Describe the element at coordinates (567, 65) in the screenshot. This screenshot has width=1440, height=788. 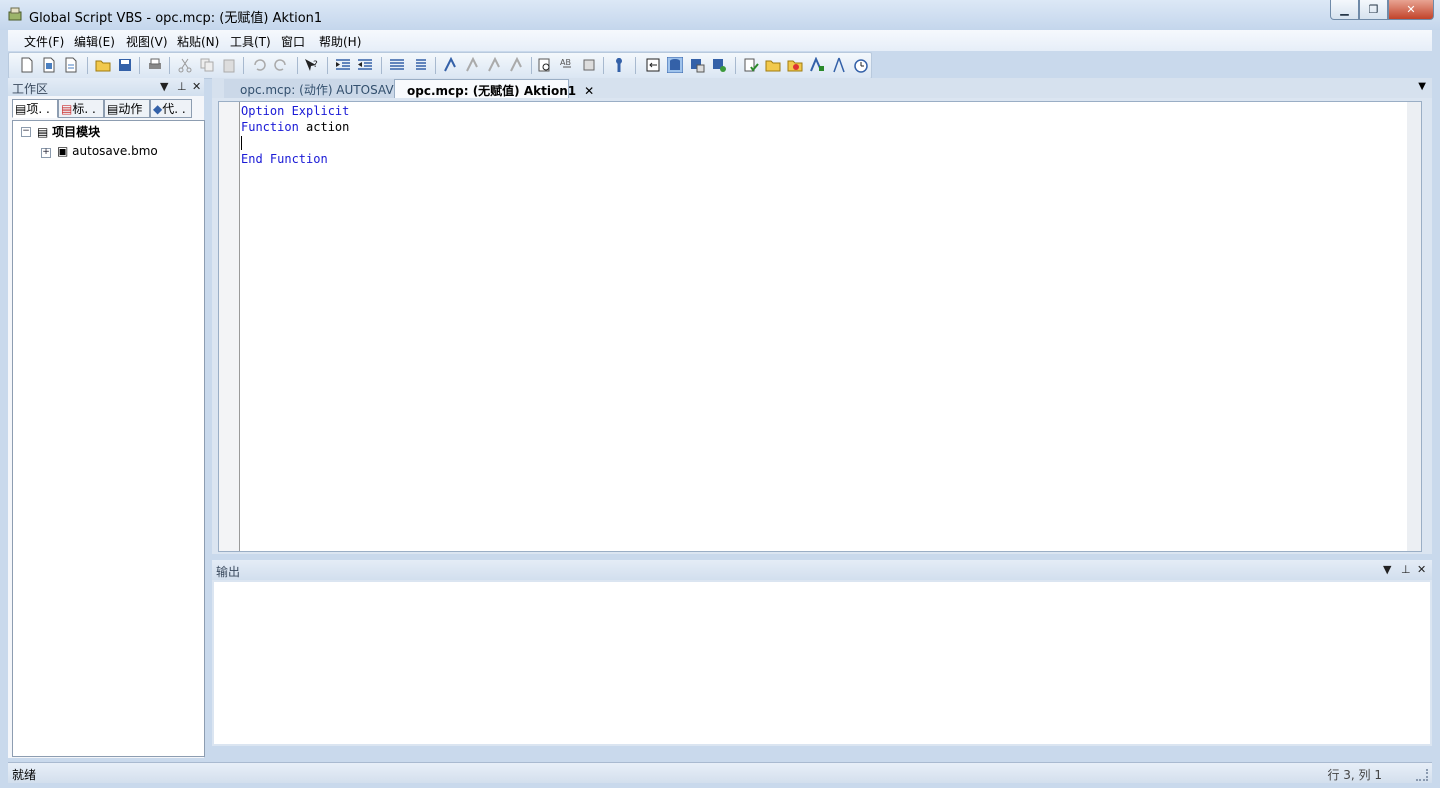
I see `replace-icon: AB` at that location.